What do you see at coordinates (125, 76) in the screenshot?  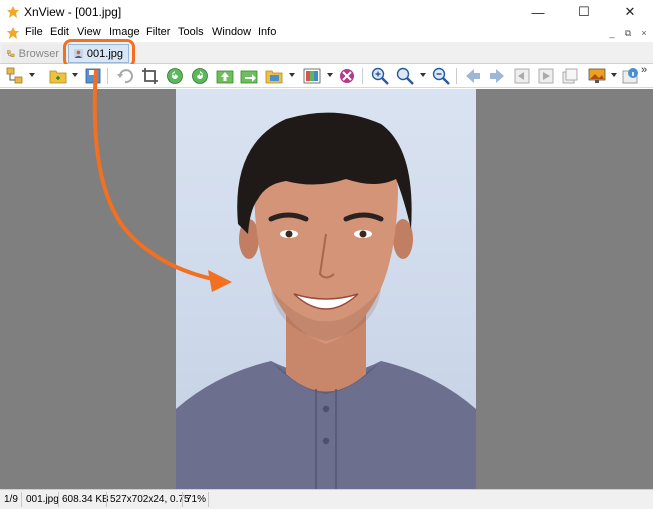 I see `undo-icon` at bounding box center [125, 76].